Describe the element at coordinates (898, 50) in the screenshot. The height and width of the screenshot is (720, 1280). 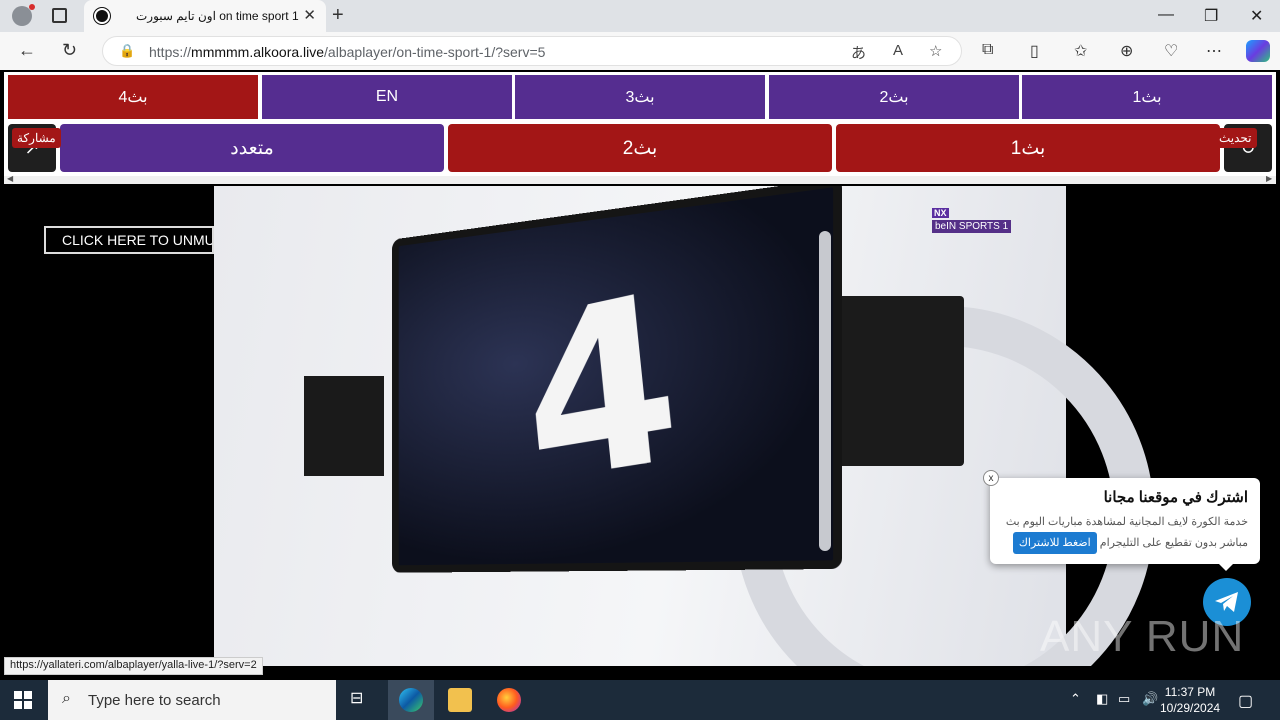
I see `read-aloud-icon: A` at that location.